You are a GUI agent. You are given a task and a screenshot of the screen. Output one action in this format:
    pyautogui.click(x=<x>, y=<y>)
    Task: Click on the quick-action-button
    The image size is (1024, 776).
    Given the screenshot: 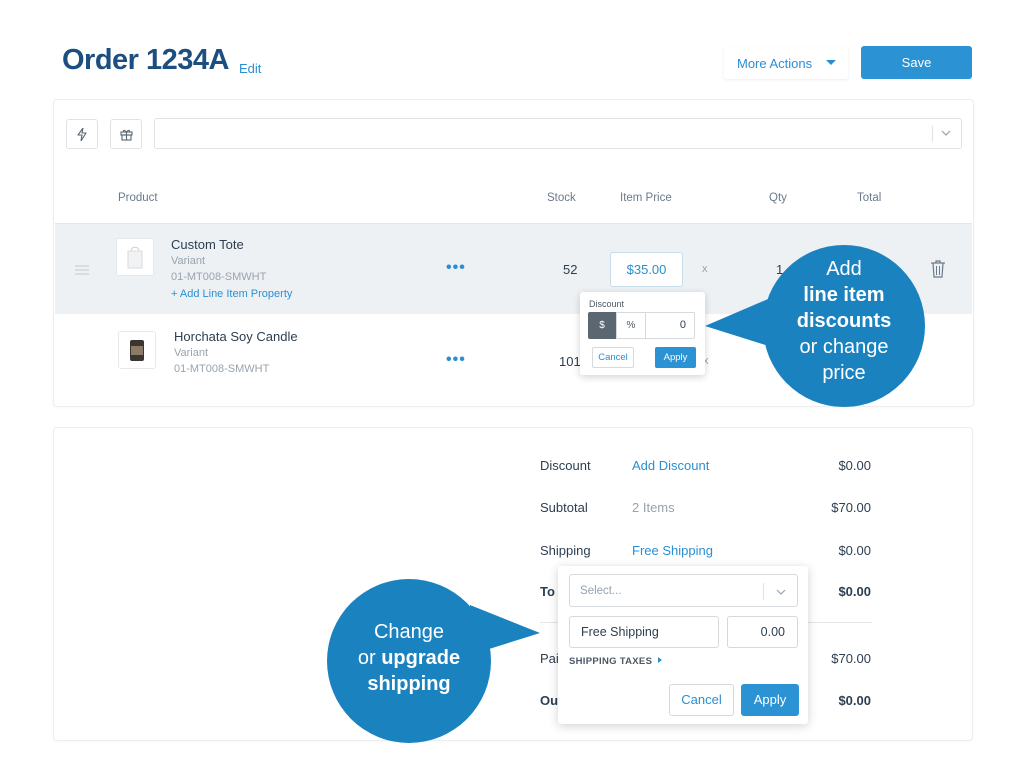 What is the action you would take?
    pyautogui.click(x=82, y=134)
    